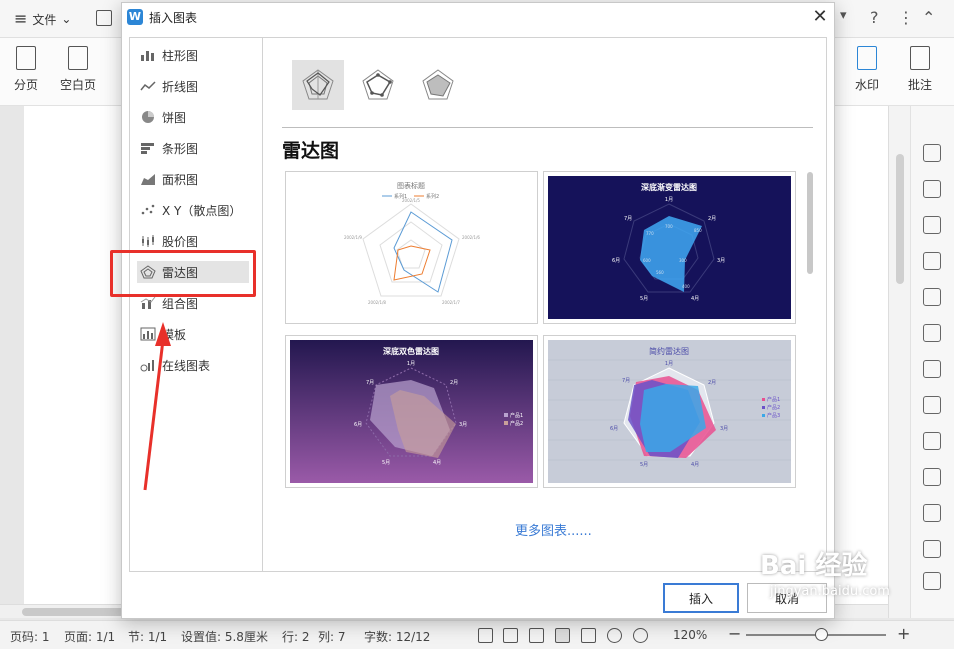 The image size is (954, 649). I want to click on style-icon, so click(932, 261).